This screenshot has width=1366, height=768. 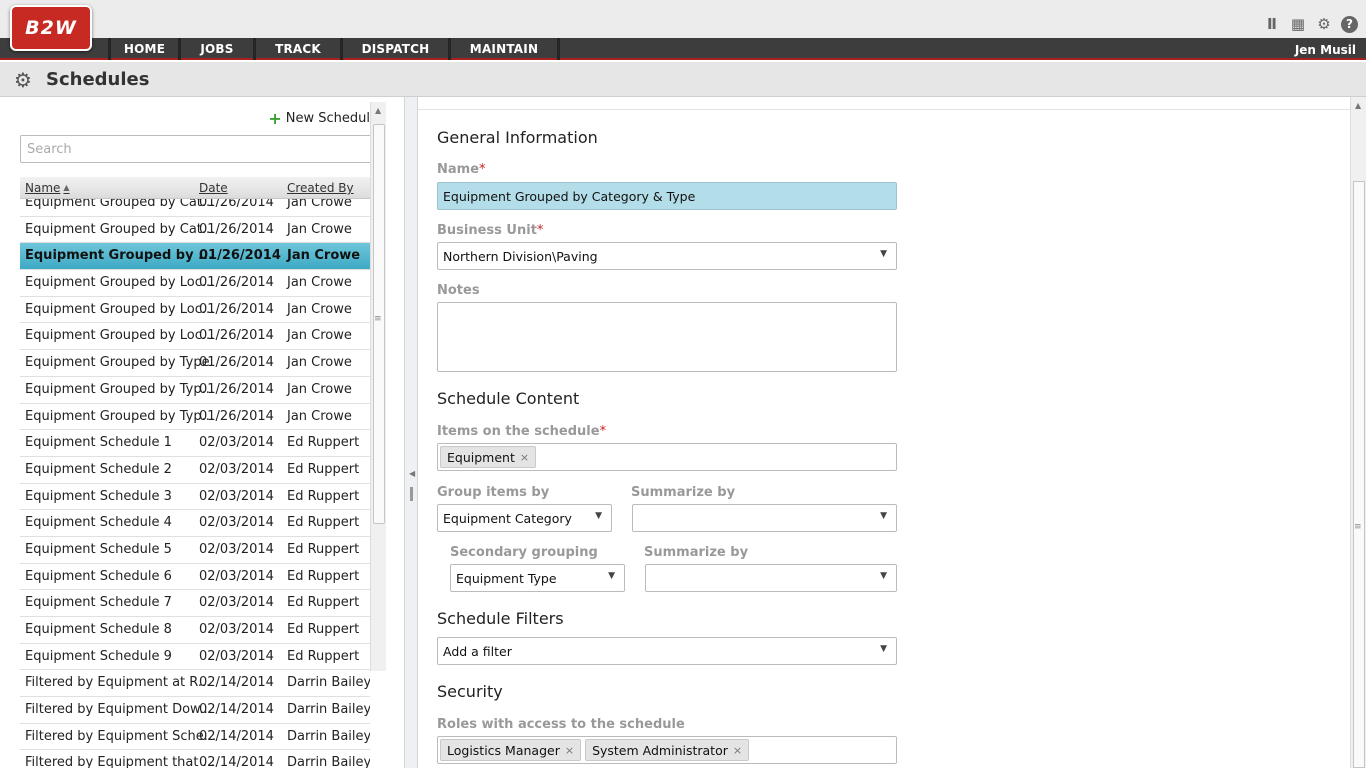 What do you see at coordinates (696, 552) in the screenshot?
I see `summarize-by-secondary-label: Summarize by` at bounding box center [696, 552].